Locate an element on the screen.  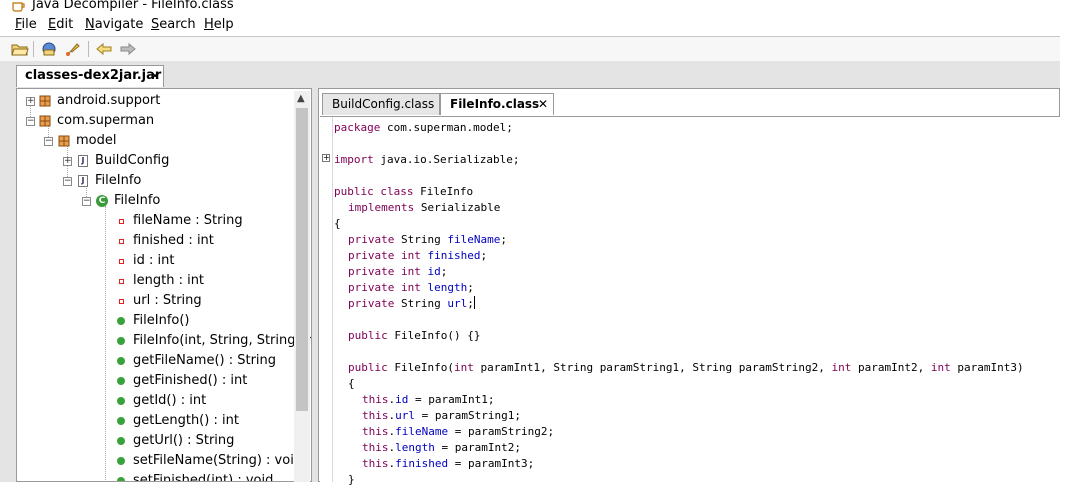
code-line: this.url = paramString1; is located at coordinates (441, 415).